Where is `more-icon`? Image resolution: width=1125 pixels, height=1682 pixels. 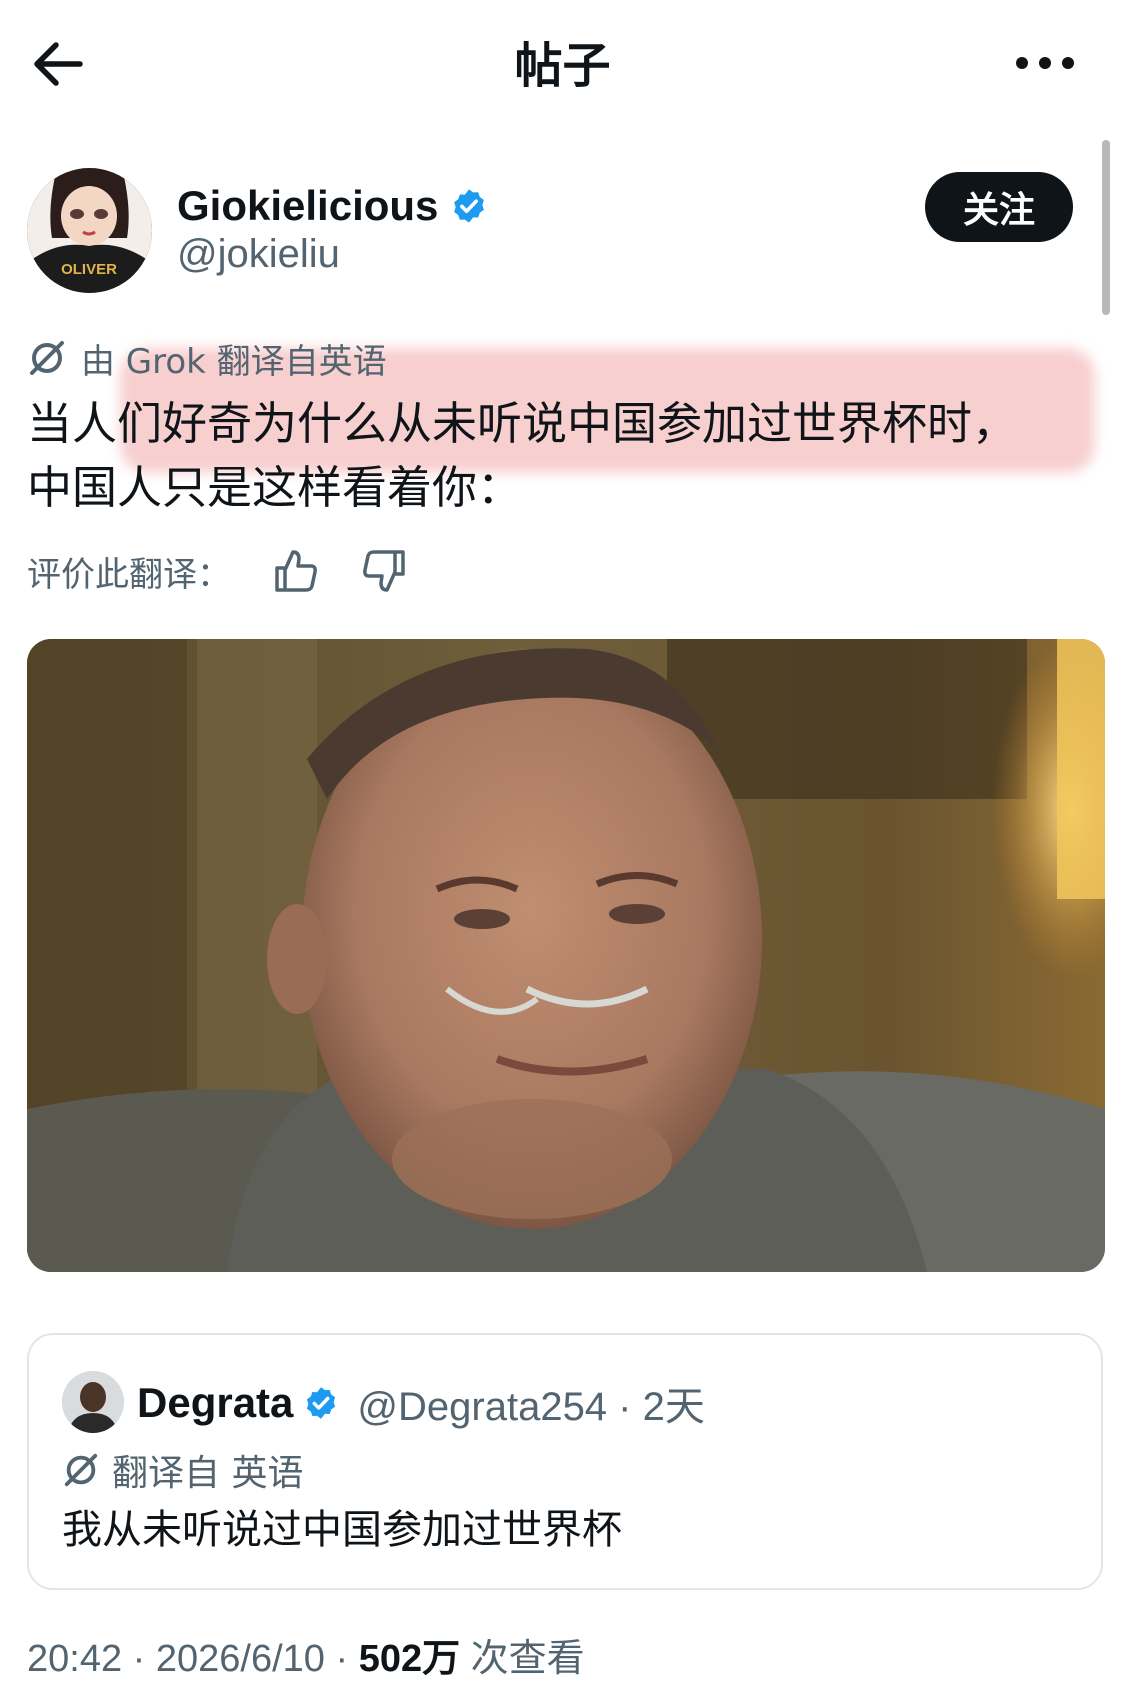 more-icon is located at coordinates (1045, 63).